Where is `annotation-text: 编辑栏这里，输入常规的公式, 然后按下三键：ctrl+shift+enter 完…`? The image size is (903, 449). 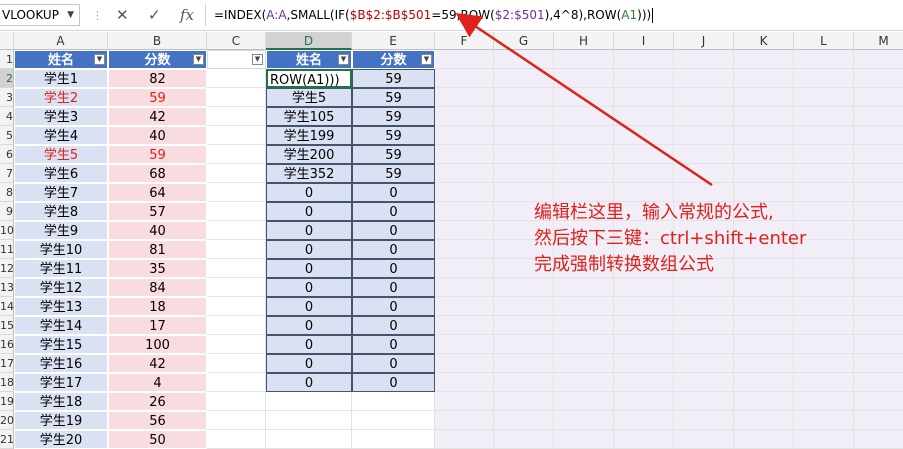
annotation-text: 编辑栏这里，输入常规的公式, 然后按下三键：ctrl+shift+enter 完… is located at coordinates (670, 239).